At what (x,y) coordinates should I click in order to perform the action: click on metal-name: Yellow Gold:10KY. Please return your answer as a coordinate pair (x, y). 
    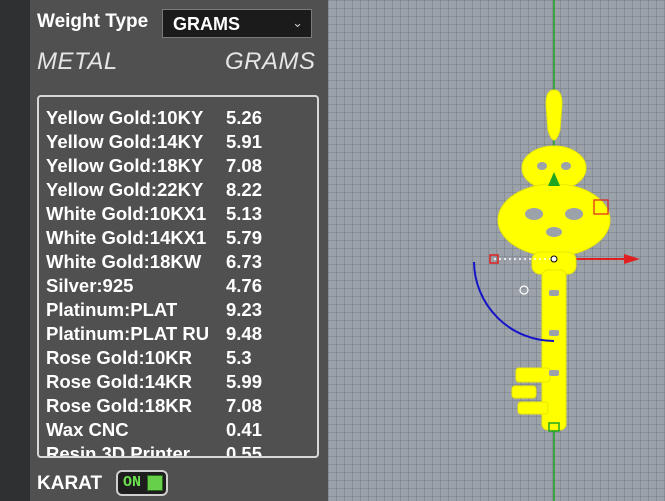
    Looking at the image, I should click on (125, 117).